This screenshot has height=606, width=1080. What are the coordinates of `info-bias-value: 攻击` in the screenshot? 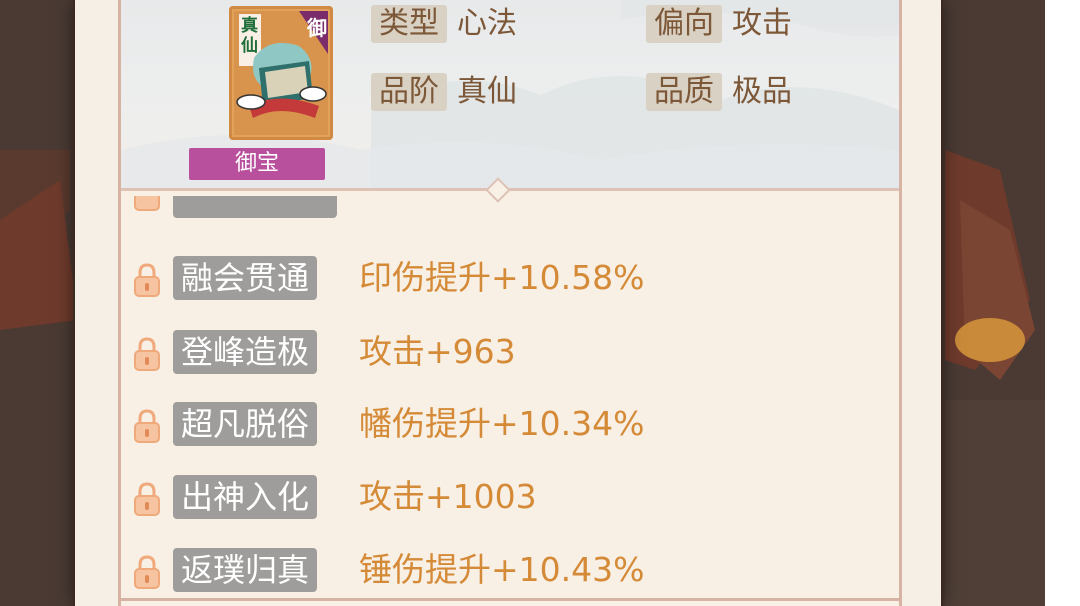 It's located at (762, 23).